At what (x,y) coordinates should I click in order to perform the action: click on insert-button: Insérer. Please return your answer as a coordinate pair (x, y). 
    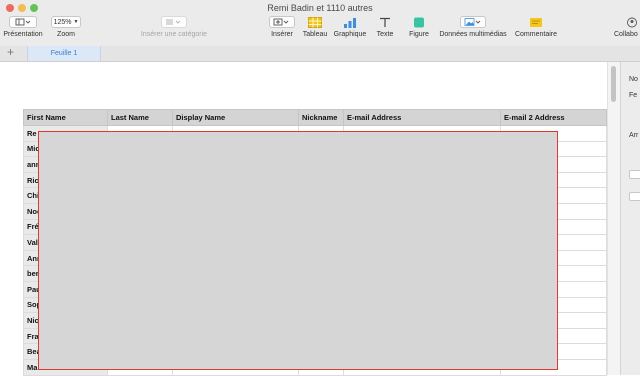
    Looking at the image, I should click on (282, 27).